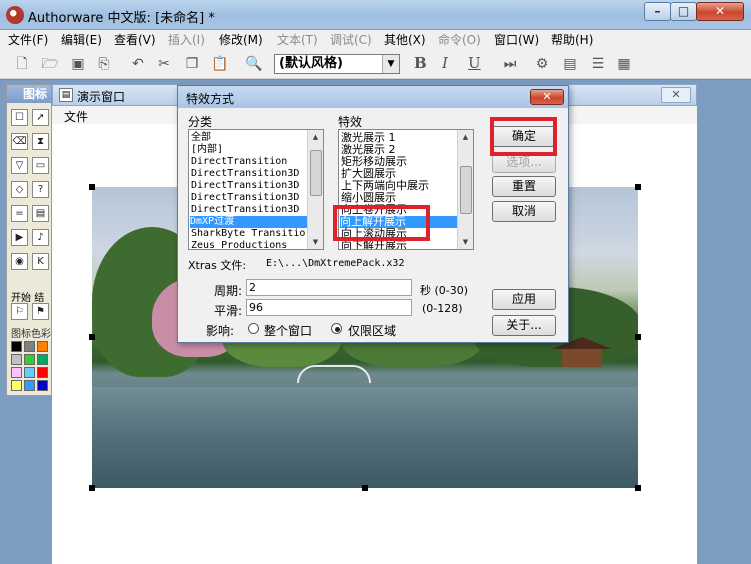 Image resolution: width=751 pixels, height=564 pixels. What do you see at coordinates (657, 11) in the screenshot?
I see `minimize-button: –` at bounding box center [657, 11].